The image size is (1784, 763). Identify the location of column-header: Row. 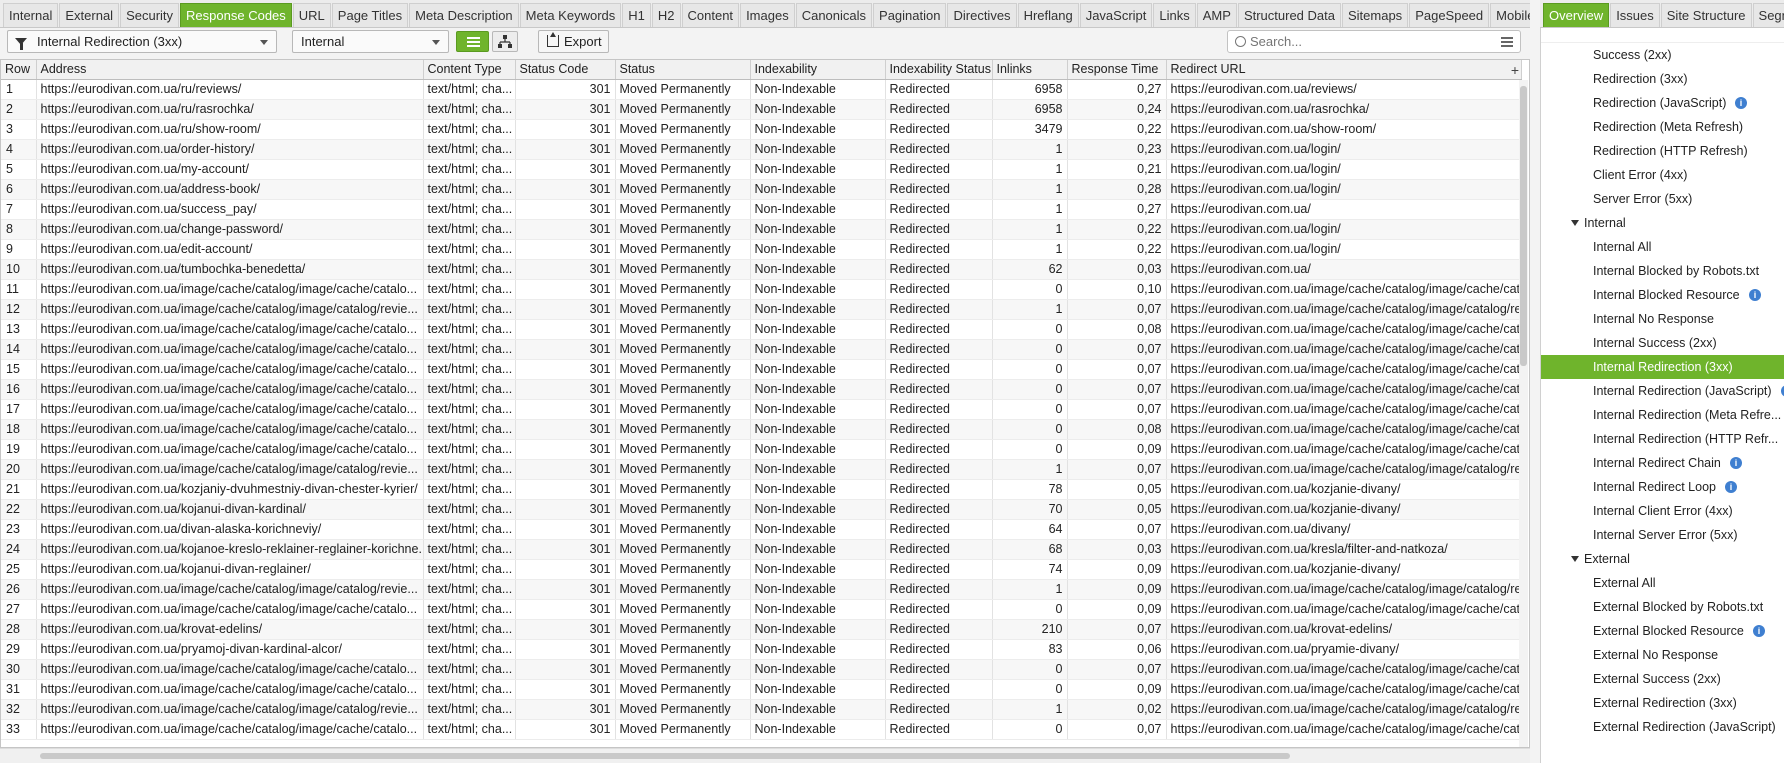
(19, 70).